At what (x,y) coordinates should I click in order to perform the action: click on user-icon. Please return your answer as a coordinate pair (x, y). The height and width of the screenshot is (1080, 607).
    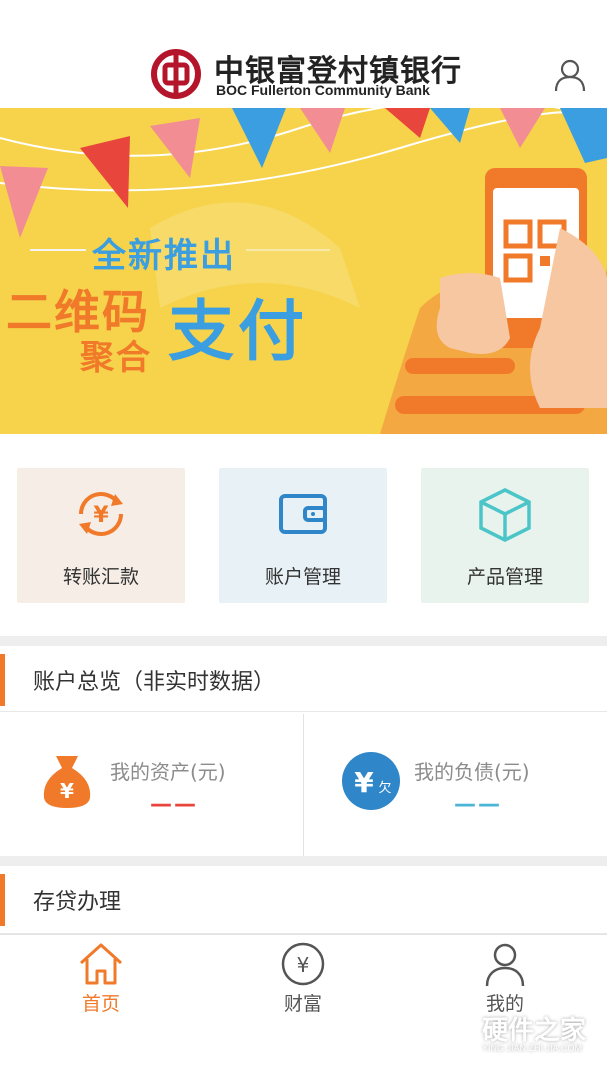
    Looking at the image, I should click on (570, 75).